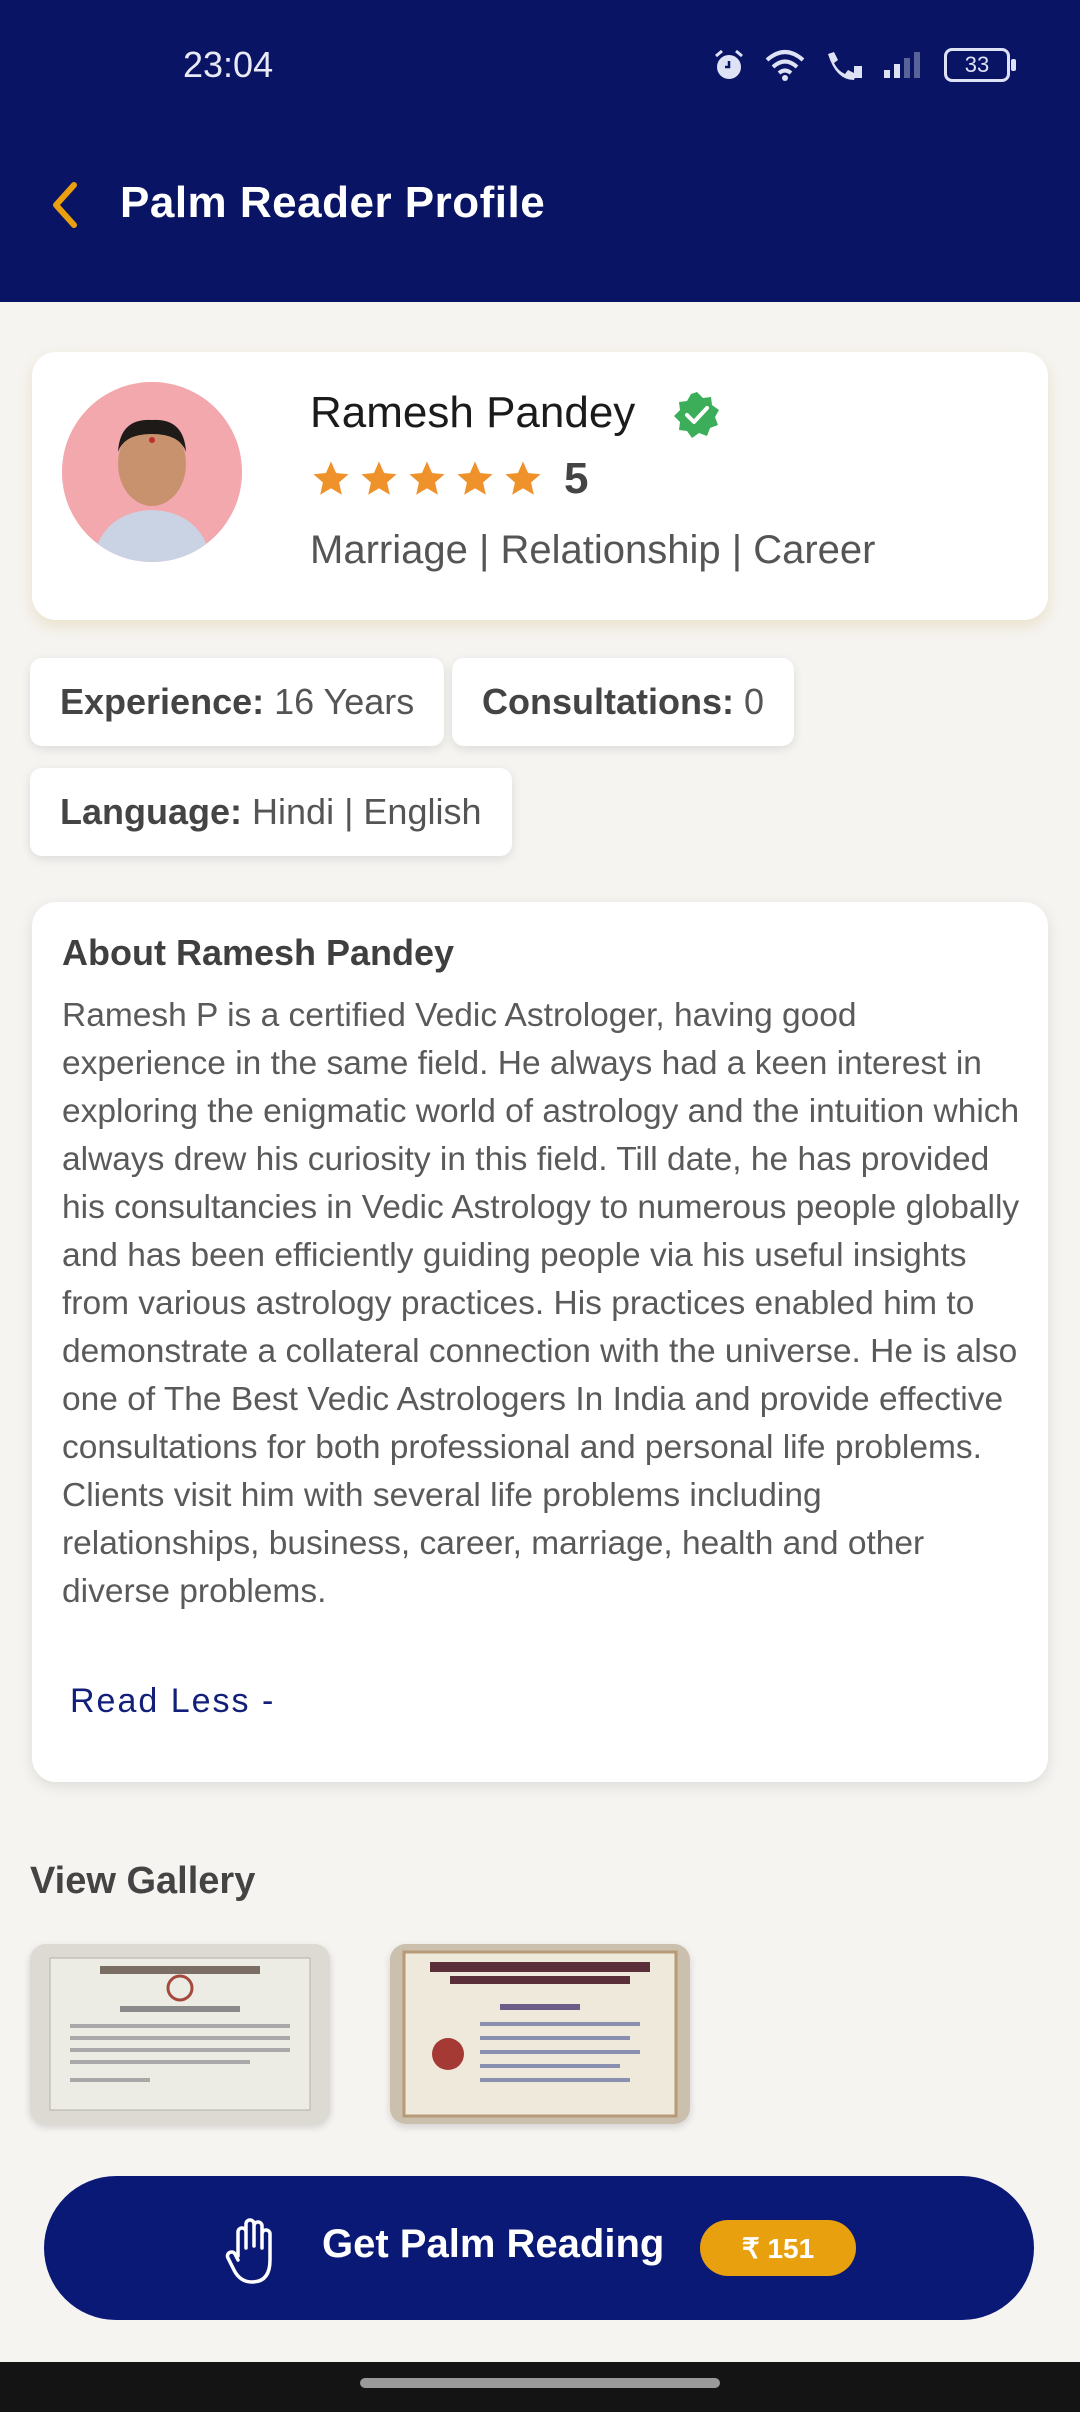 Image resolution: width=1080 pixels, height=2412 pixels. I want to click on gallery-image-federation-certificate, so click(540, 2034).